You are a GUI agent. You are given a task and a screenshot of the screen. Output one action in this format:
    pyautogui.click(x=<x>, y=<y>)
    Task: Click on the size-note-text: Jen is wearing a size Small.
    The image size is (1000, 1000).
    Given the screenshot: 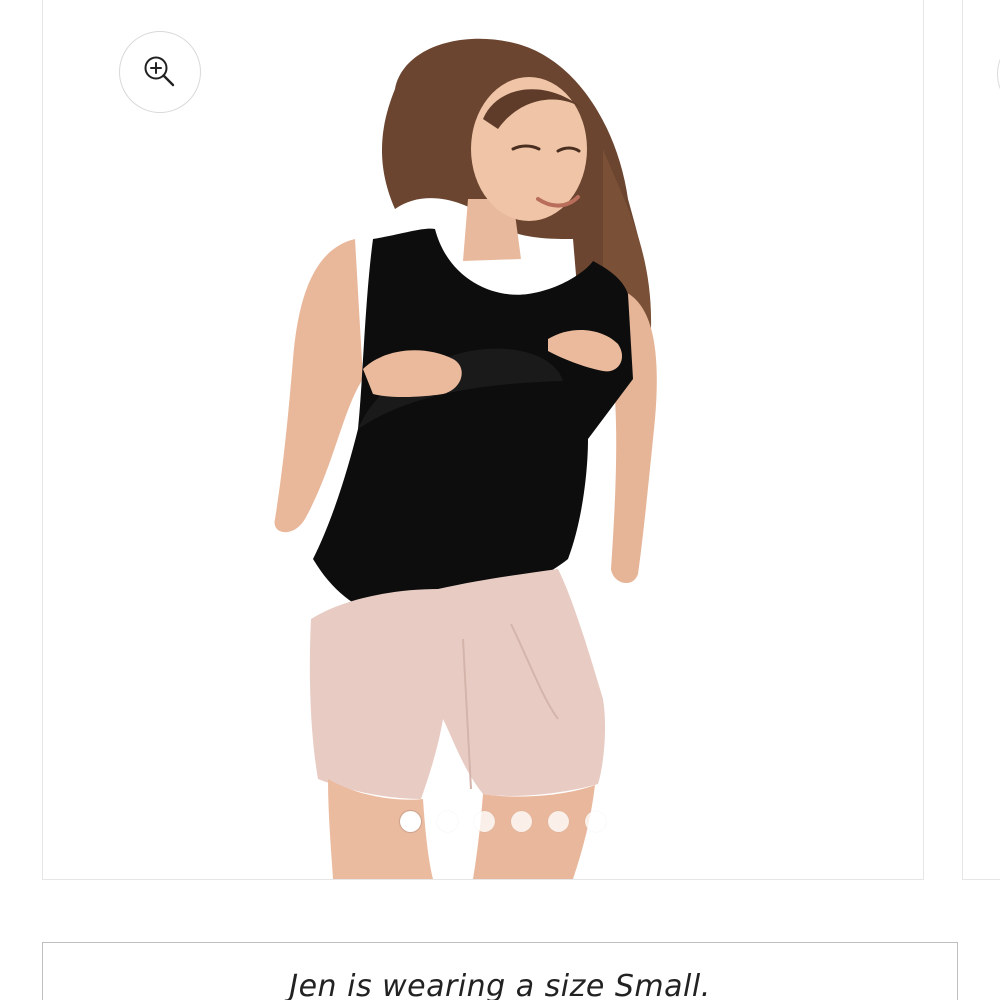 What is the action you would take?
    pyautogui.click(x=500, y=984)
    